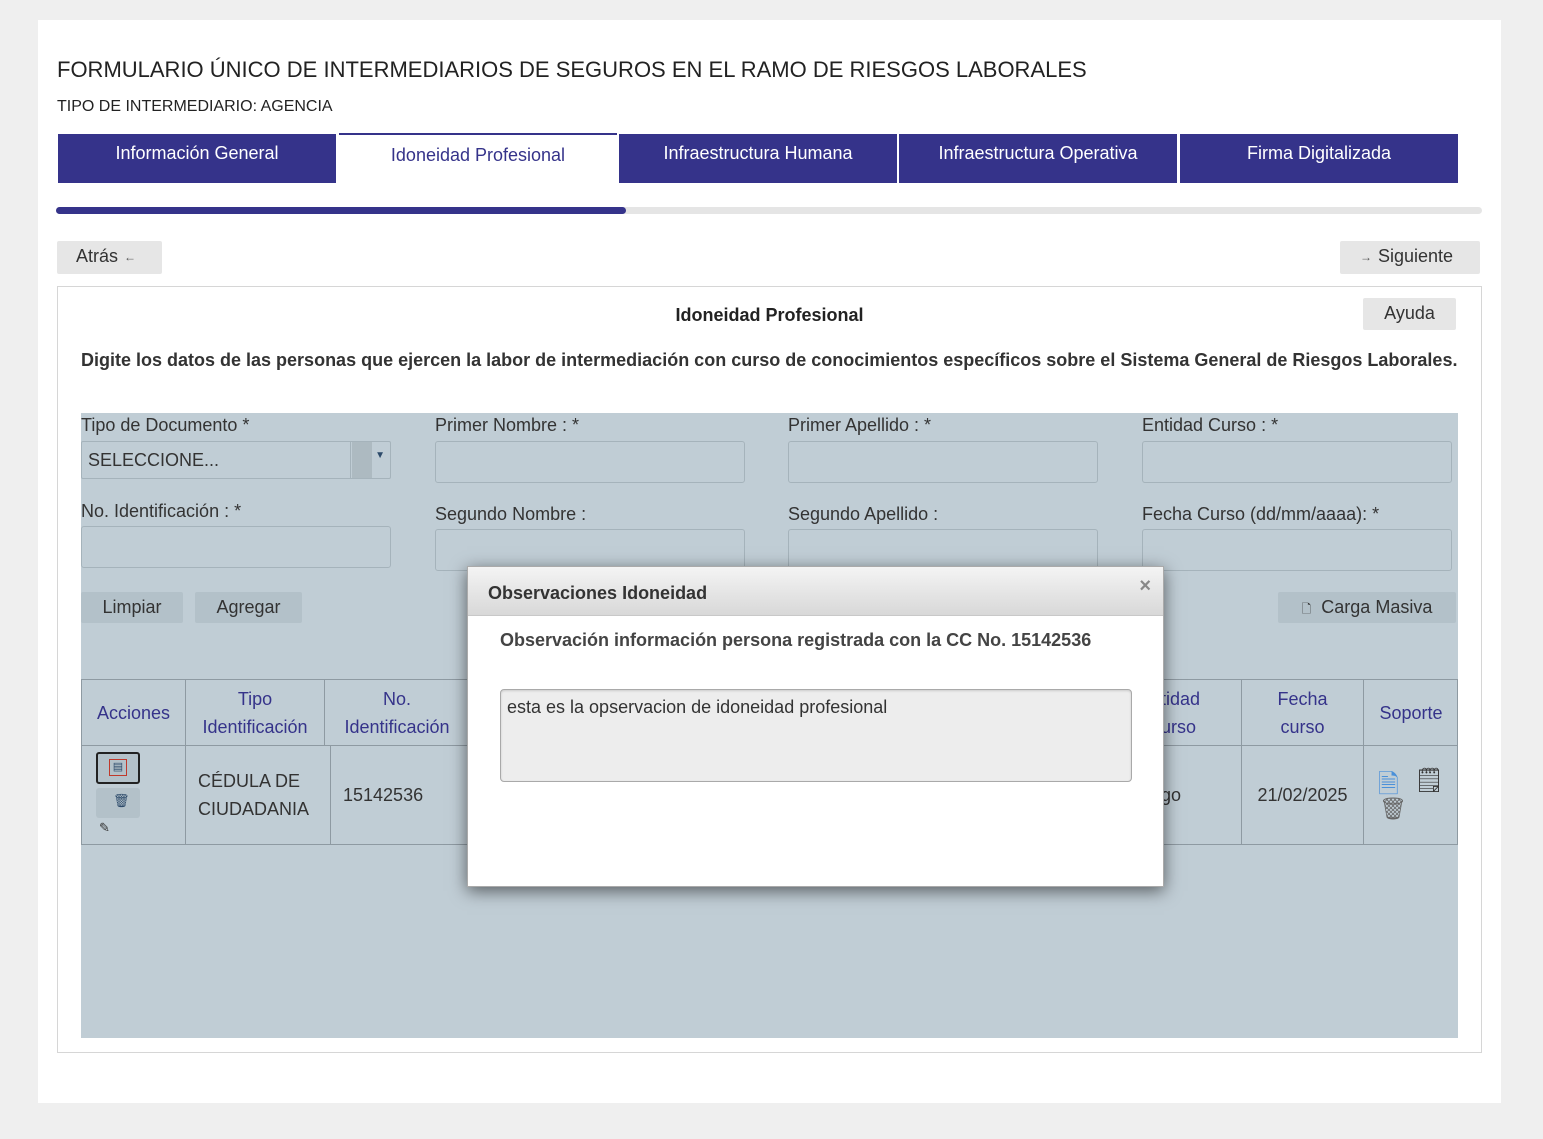  What do you see at coordinates (863, 514) in the screenshot?
I see `segundo-apellido-label: Segundo Apellido :` at bounding box center [863, 514].